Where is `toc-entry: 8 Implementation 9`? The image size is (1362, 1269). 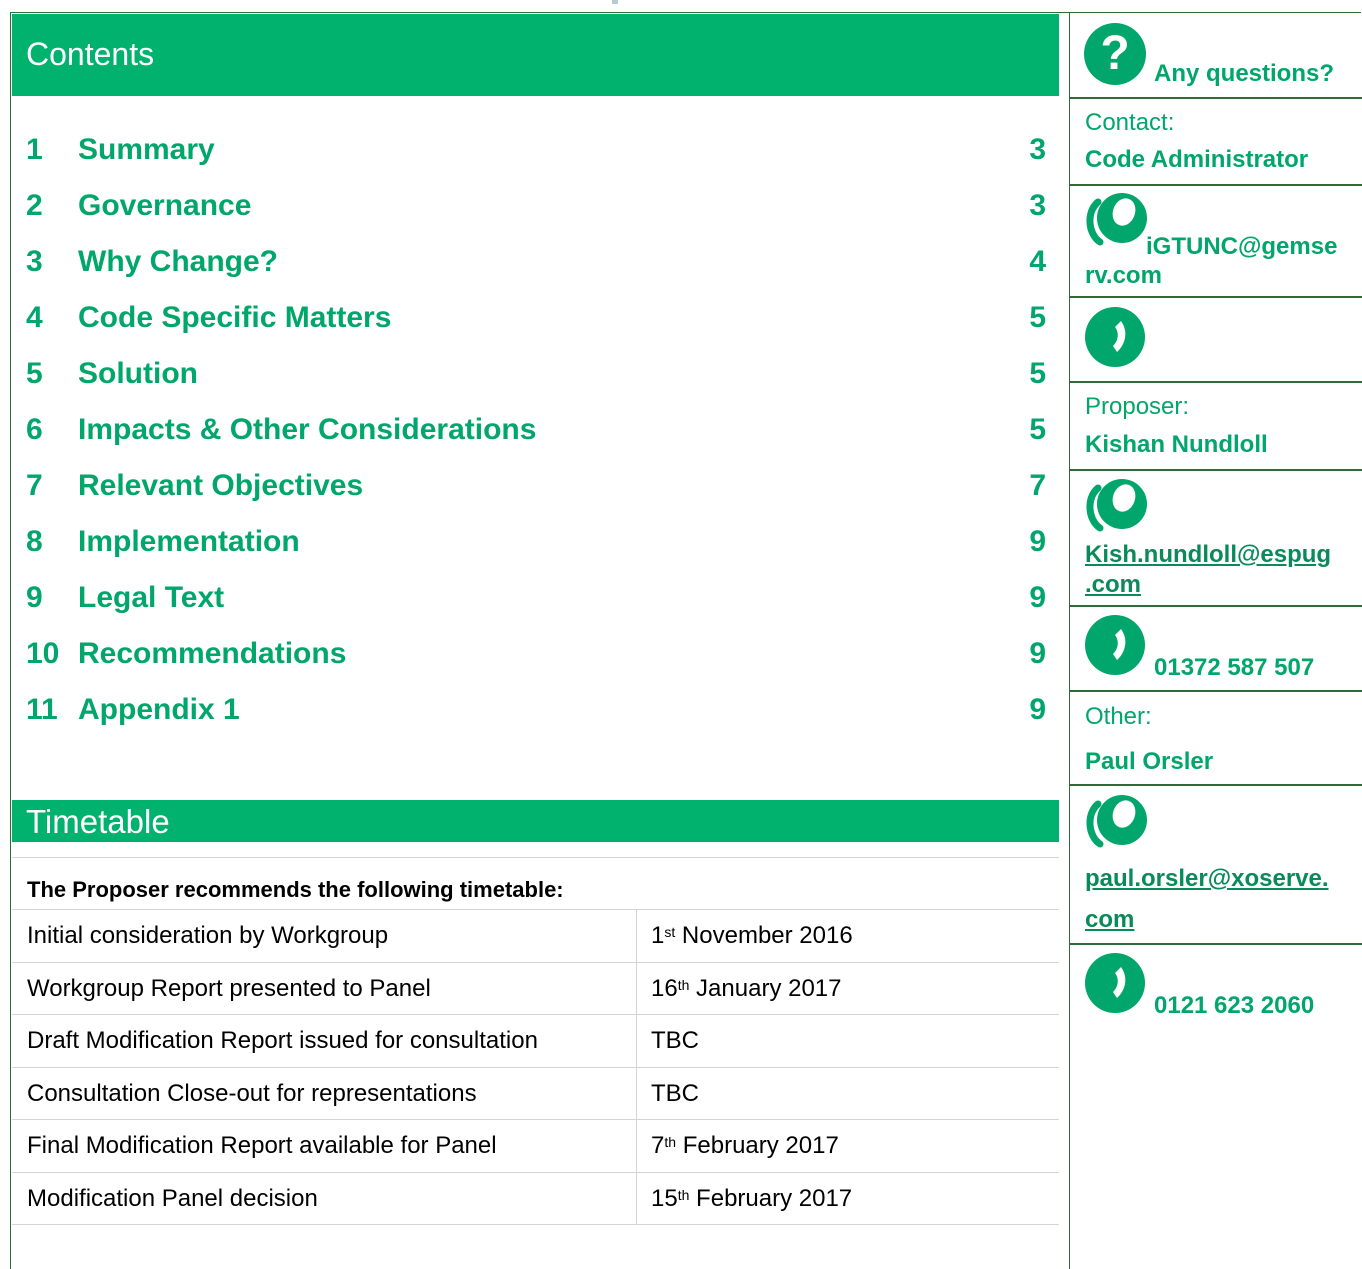 toc-entry: 8 Implementation 9 is located at coordinates (536, 545).